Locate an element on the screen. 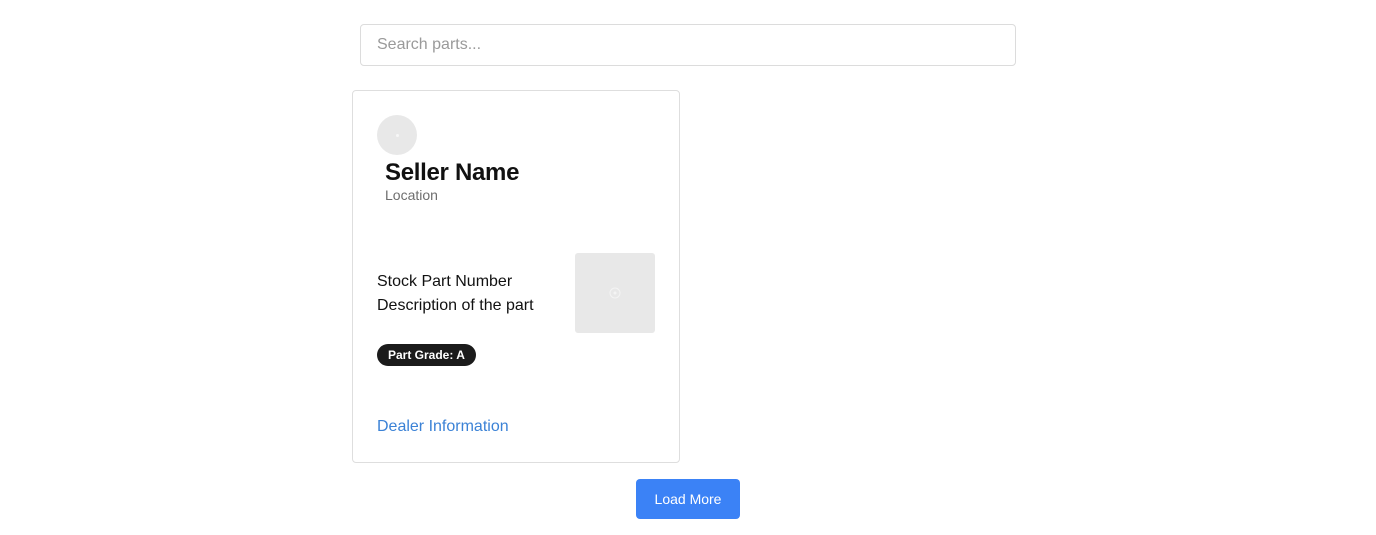 This screenshot has width=1376, height=535. seller-name: Seller Name is located at coordinates (452, 172).